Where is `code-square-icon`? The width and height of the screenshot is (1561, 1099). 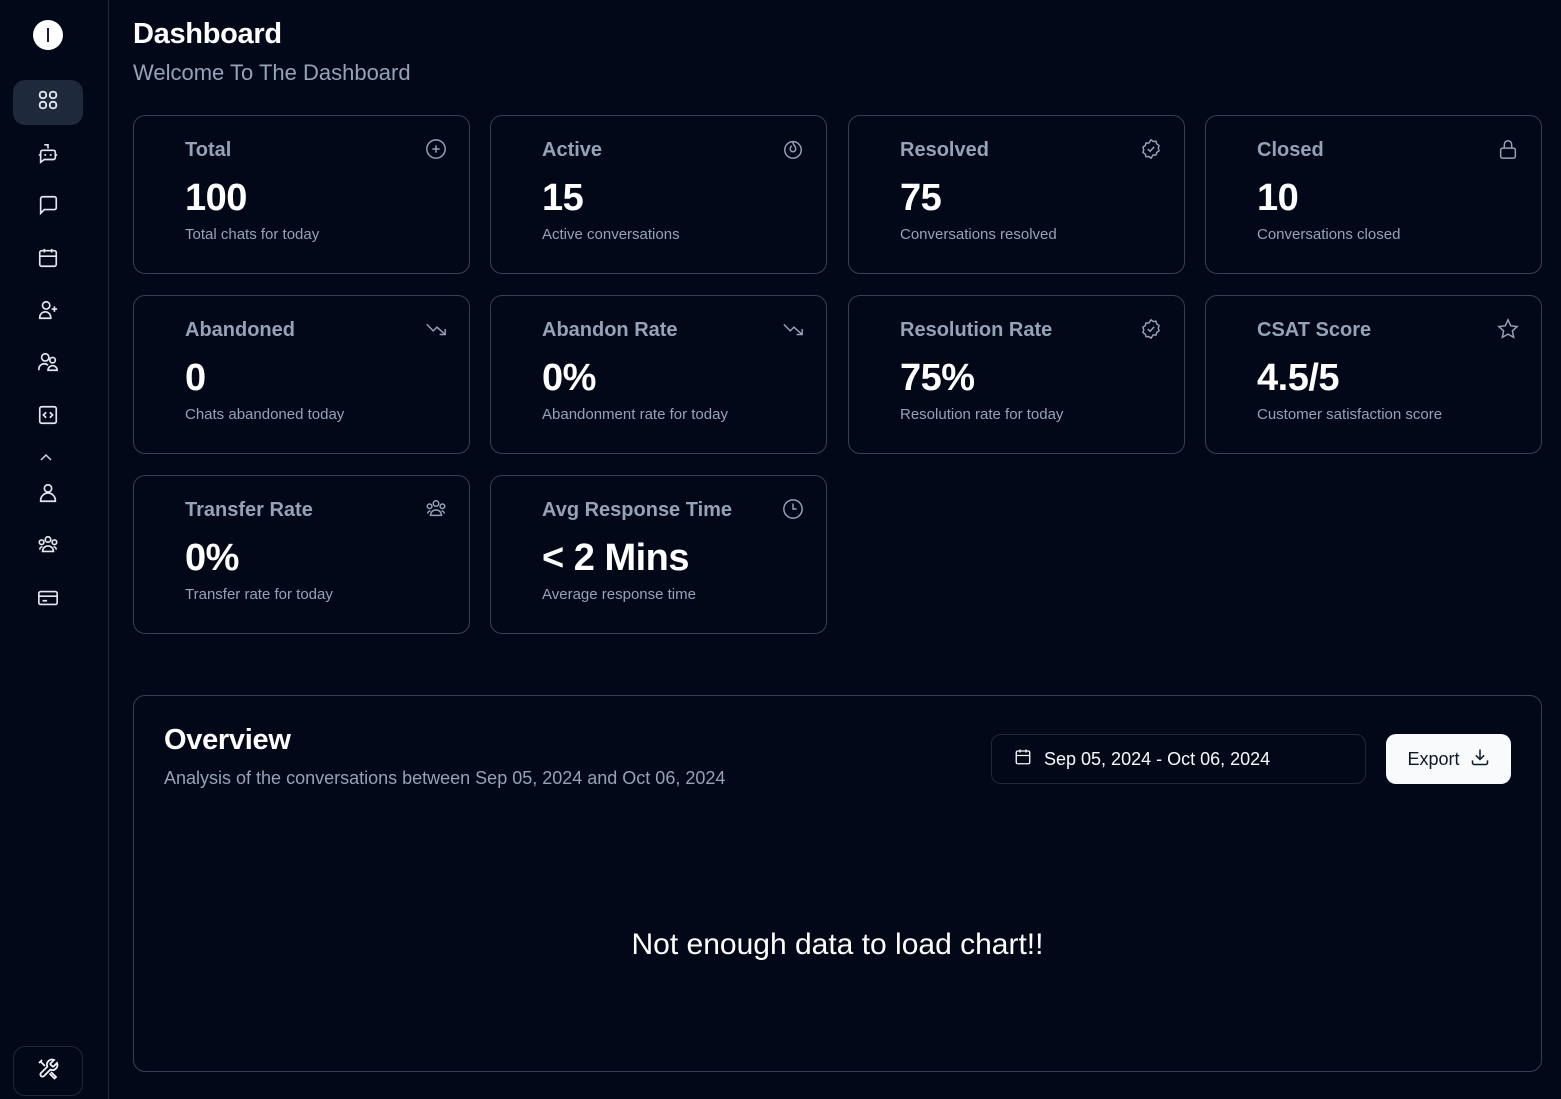
code-square-icon is located at coordinates (48, 417).